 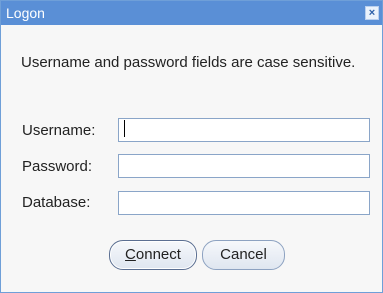 I want to click on title-bar: Logon ×, so click(x=191, y=13).